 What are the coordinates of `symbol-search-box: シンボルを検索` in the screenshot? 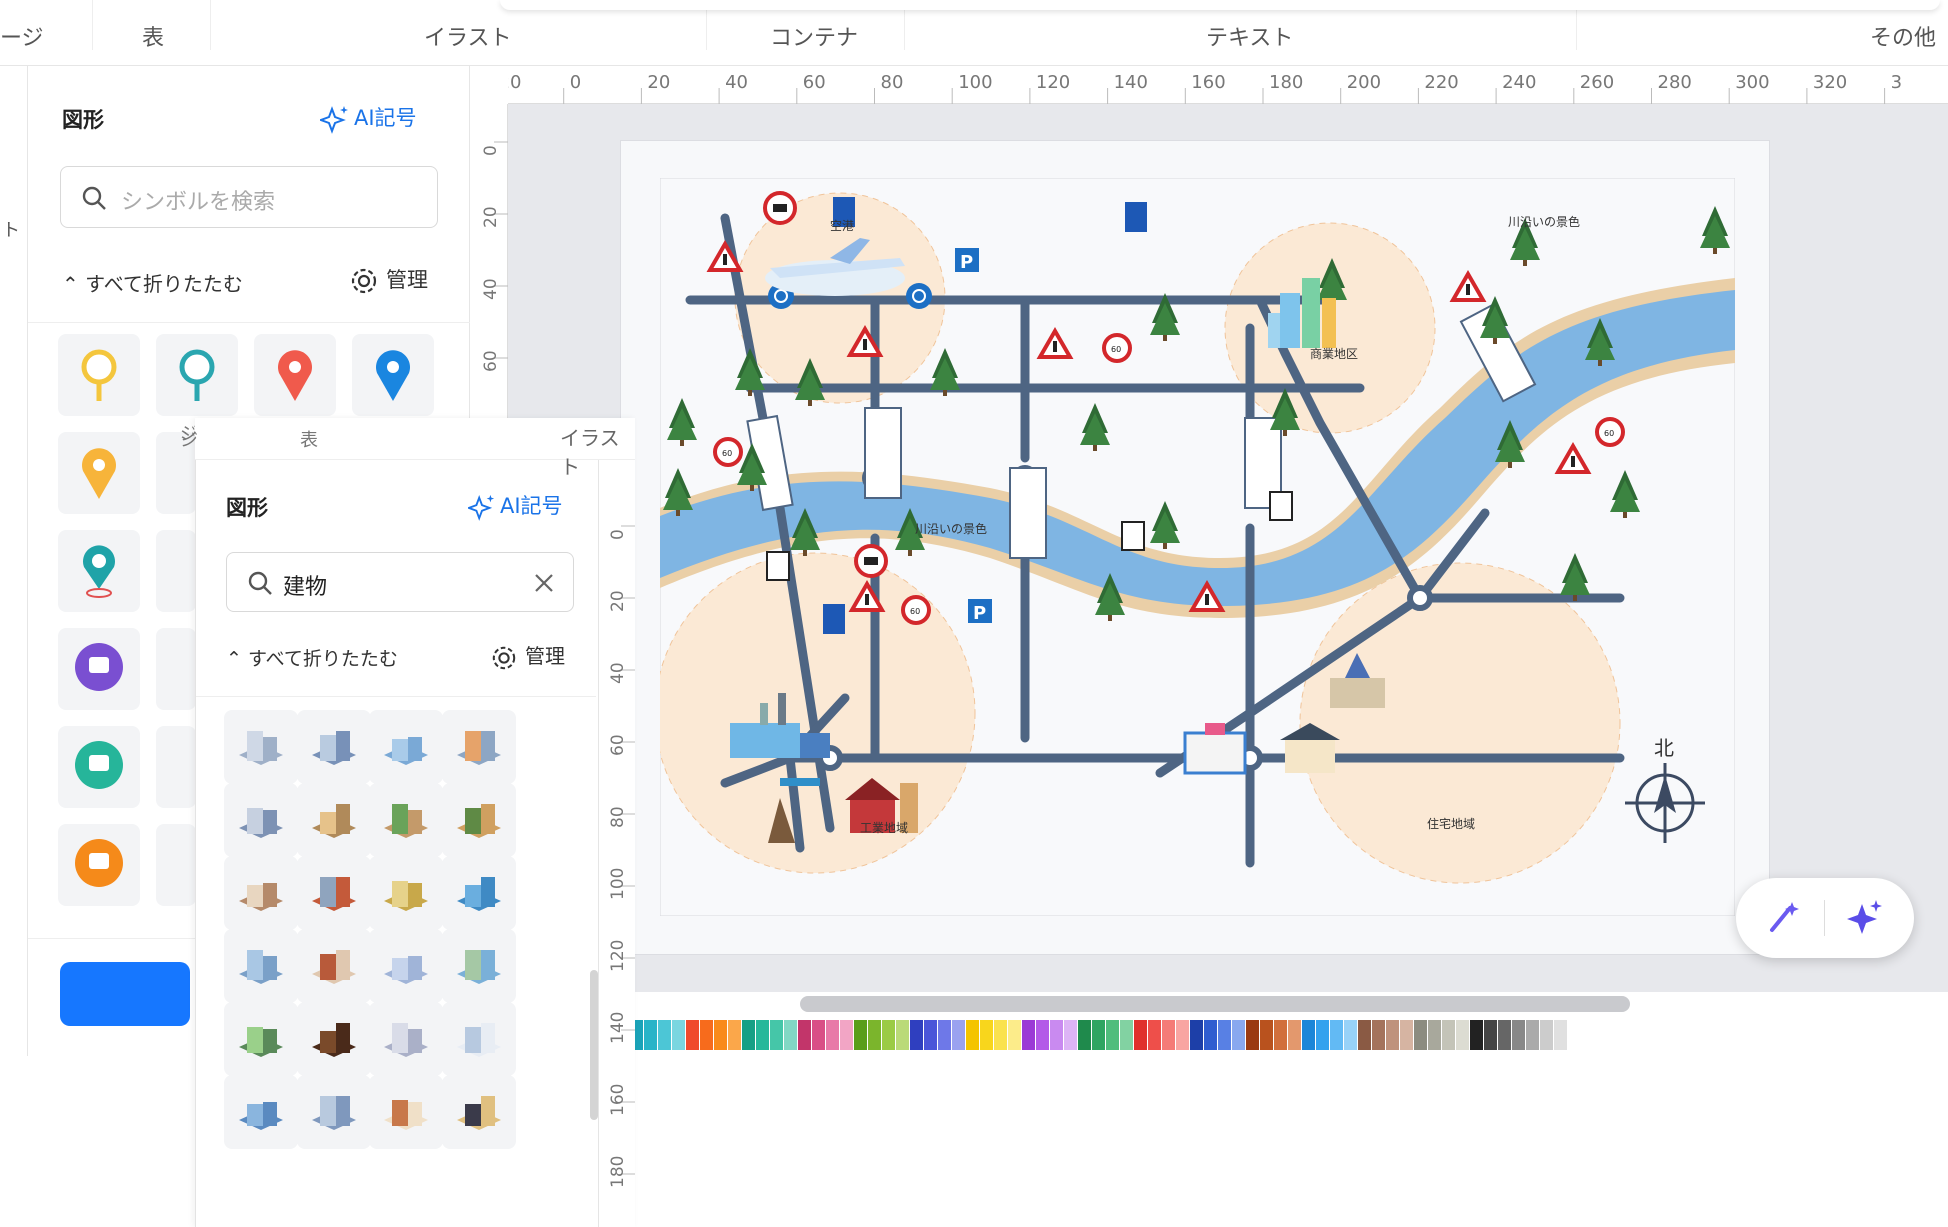 It's located at (249, 197).